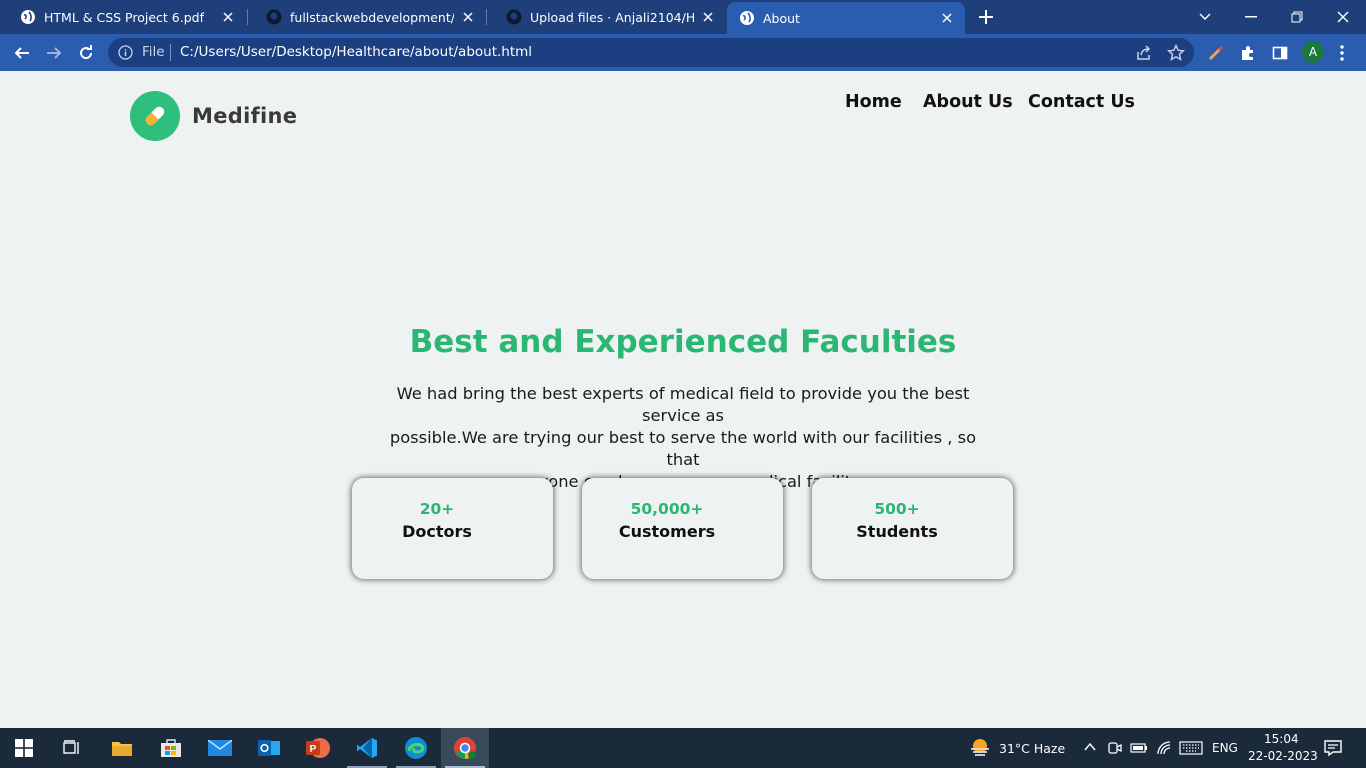 This screenshot has height=768, width=1366. What do you see at coordinates (1248, 53) in the screenshot?
I see `extensions-puzzle-icon` at bounding box center [1248, 53].